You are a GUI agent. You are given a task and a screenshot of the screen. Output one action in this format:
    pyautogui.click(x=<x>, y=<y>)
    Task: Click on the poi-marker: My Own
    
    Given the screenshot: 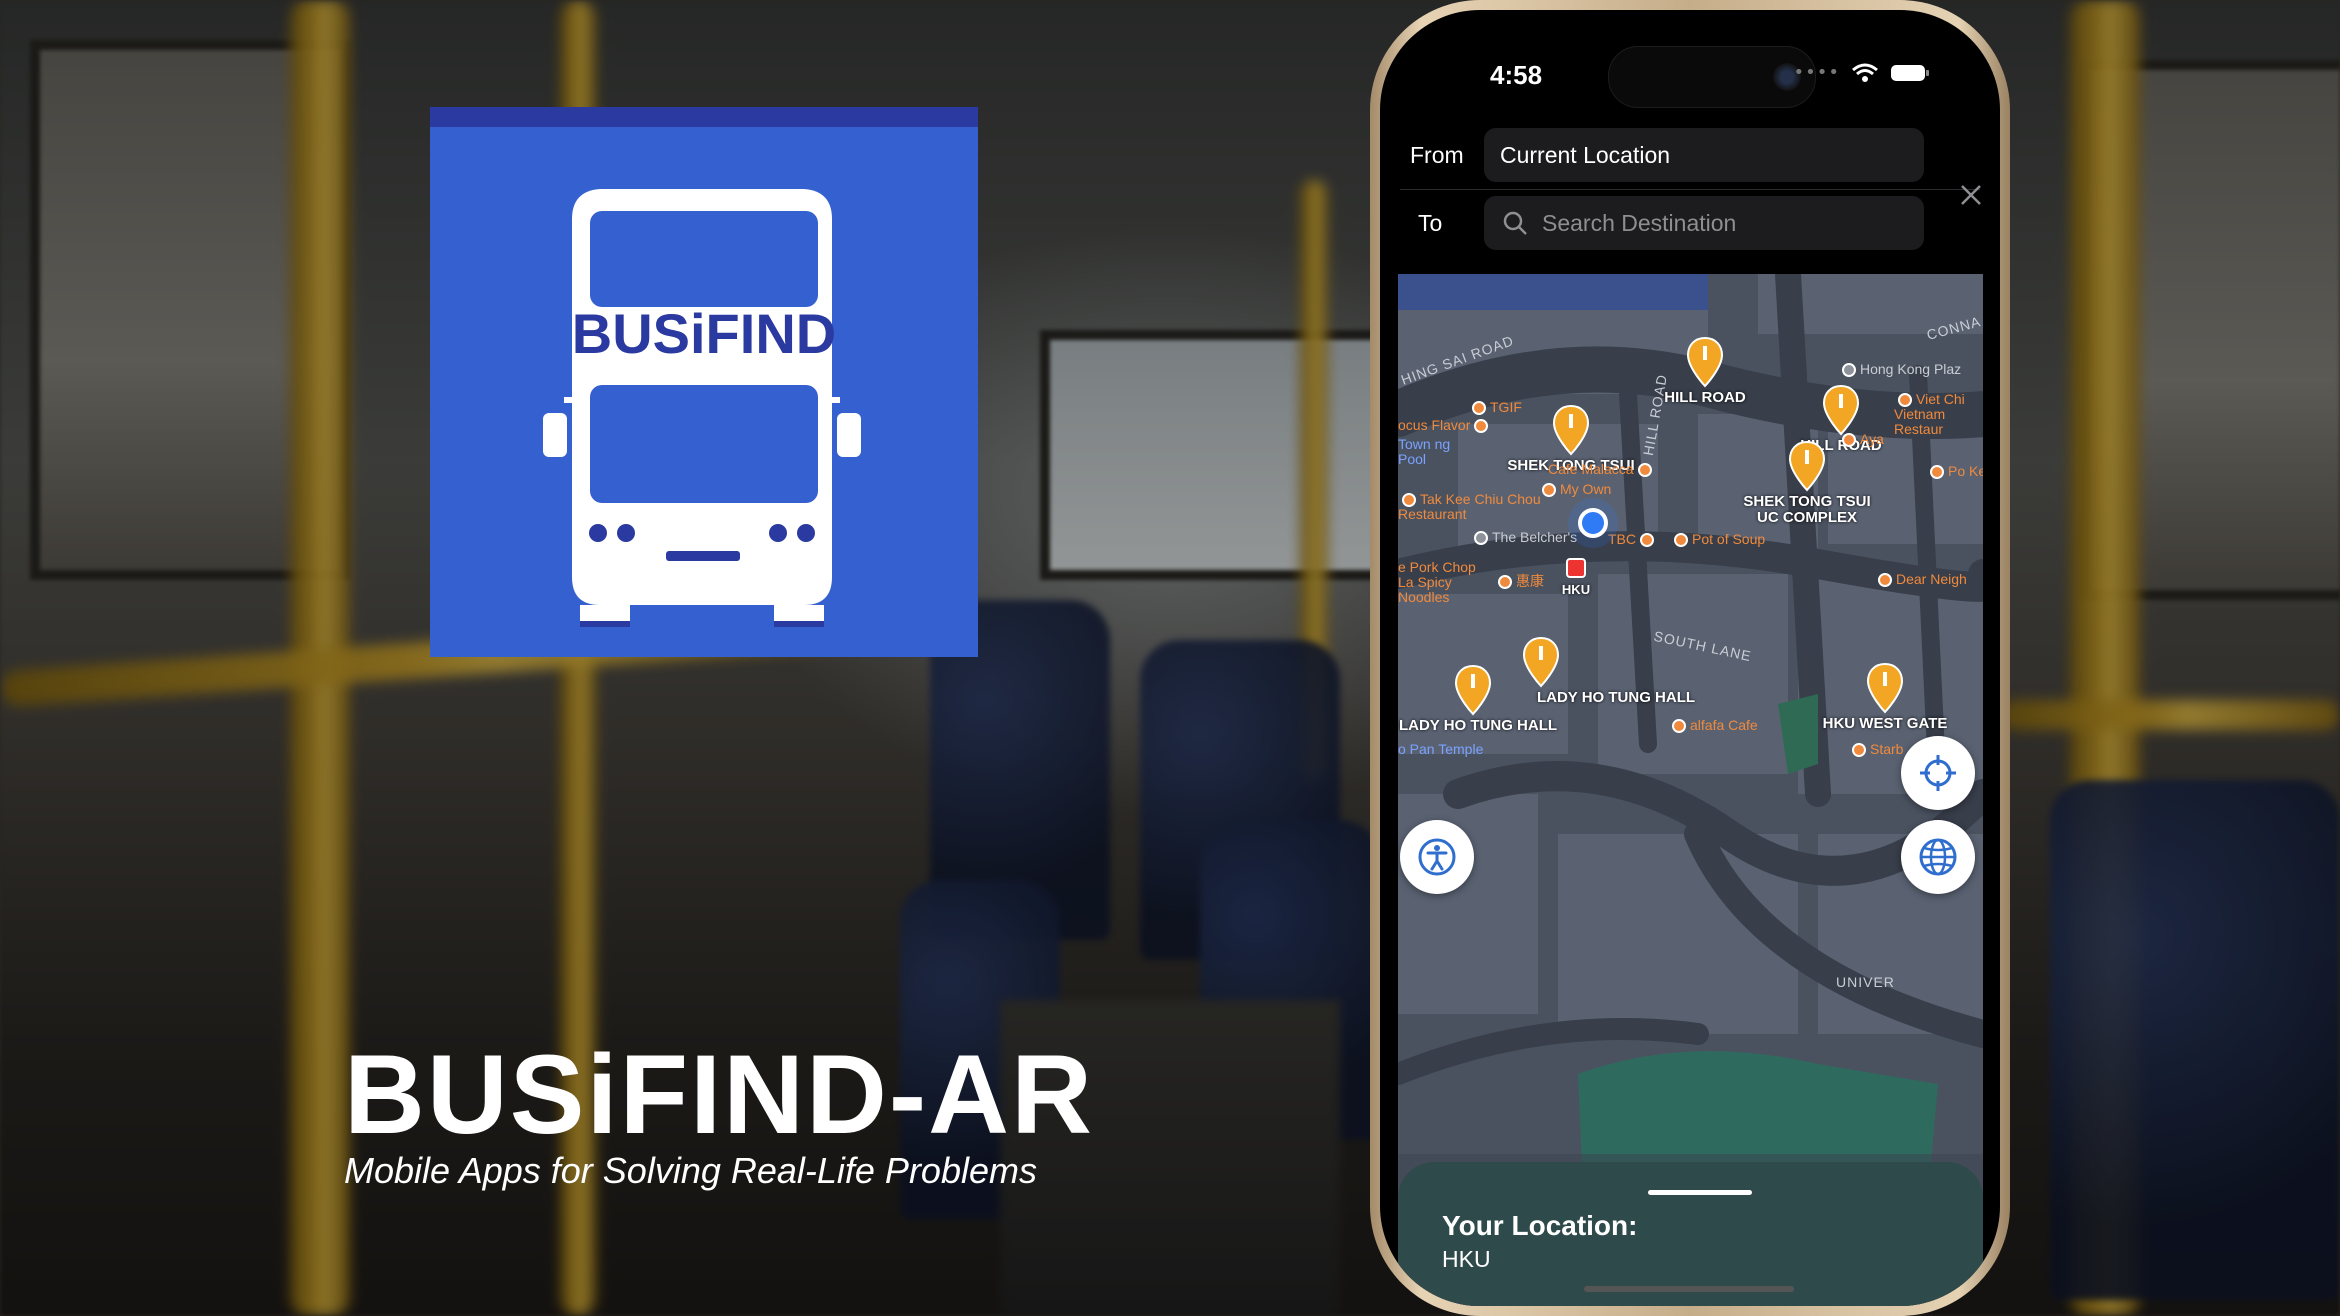 What is the action you would take?
    pyautogui.click(x=1575, y=489)
    